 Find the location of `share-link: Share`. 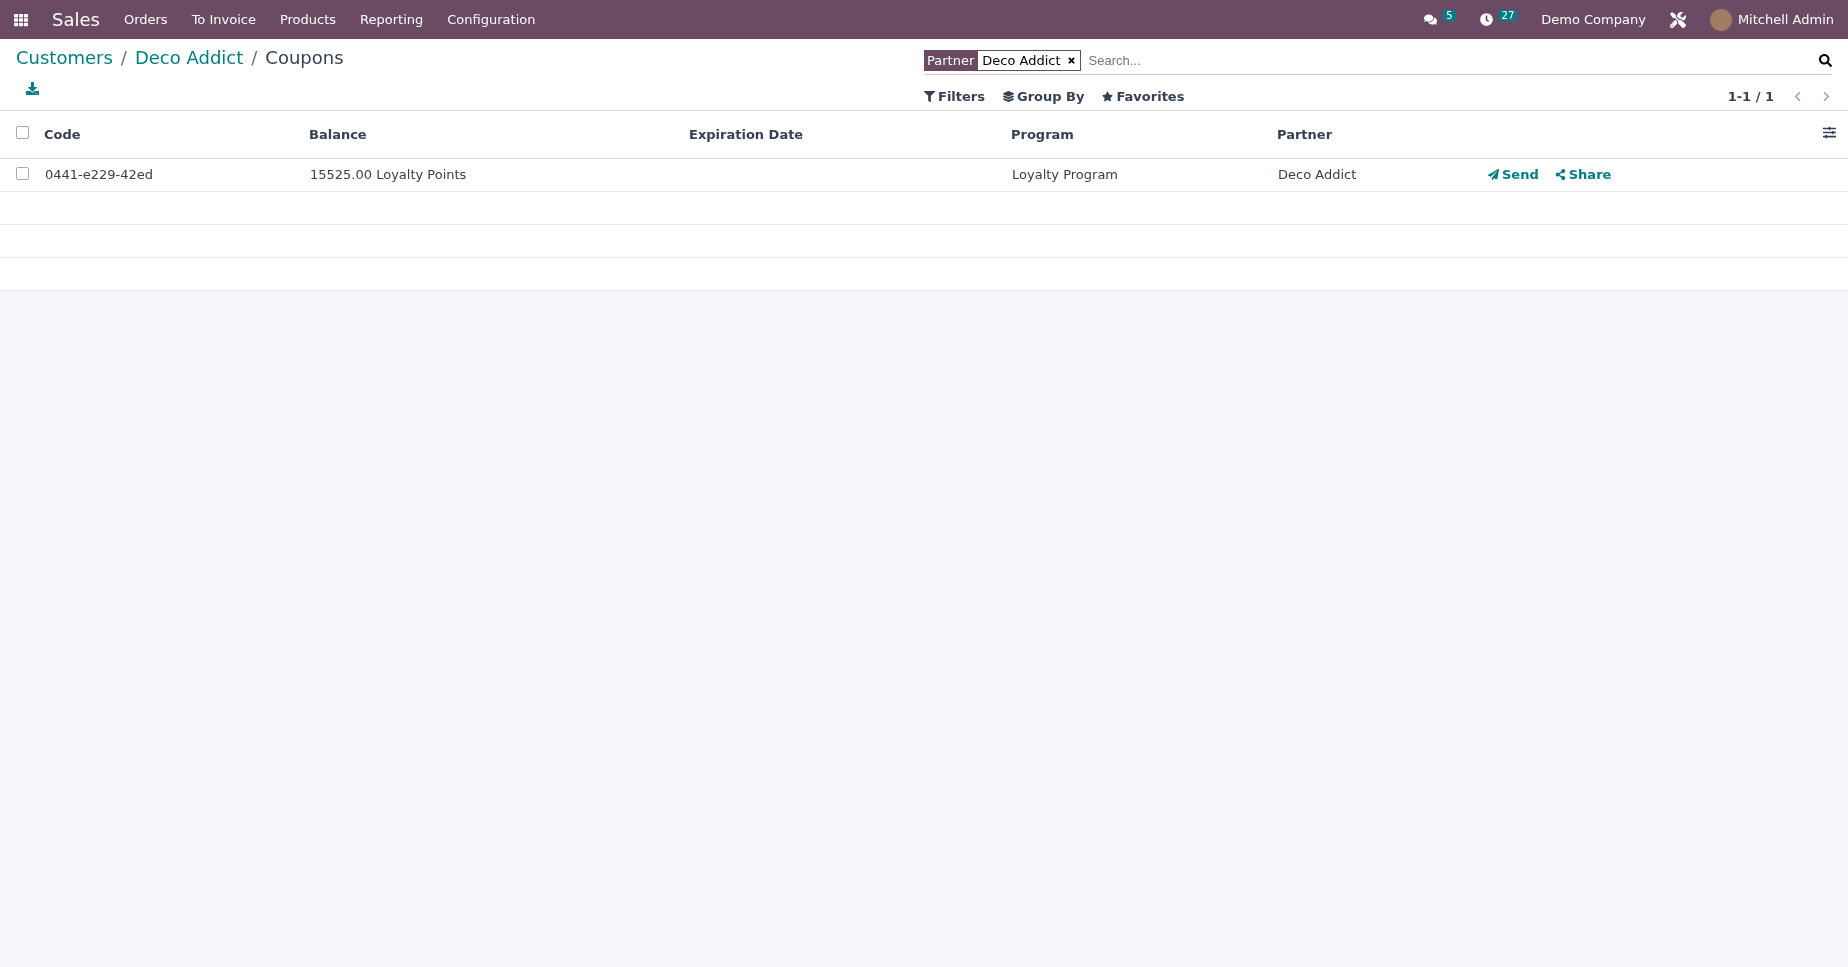

share-link: Share is located at coordinates (1583, 174).